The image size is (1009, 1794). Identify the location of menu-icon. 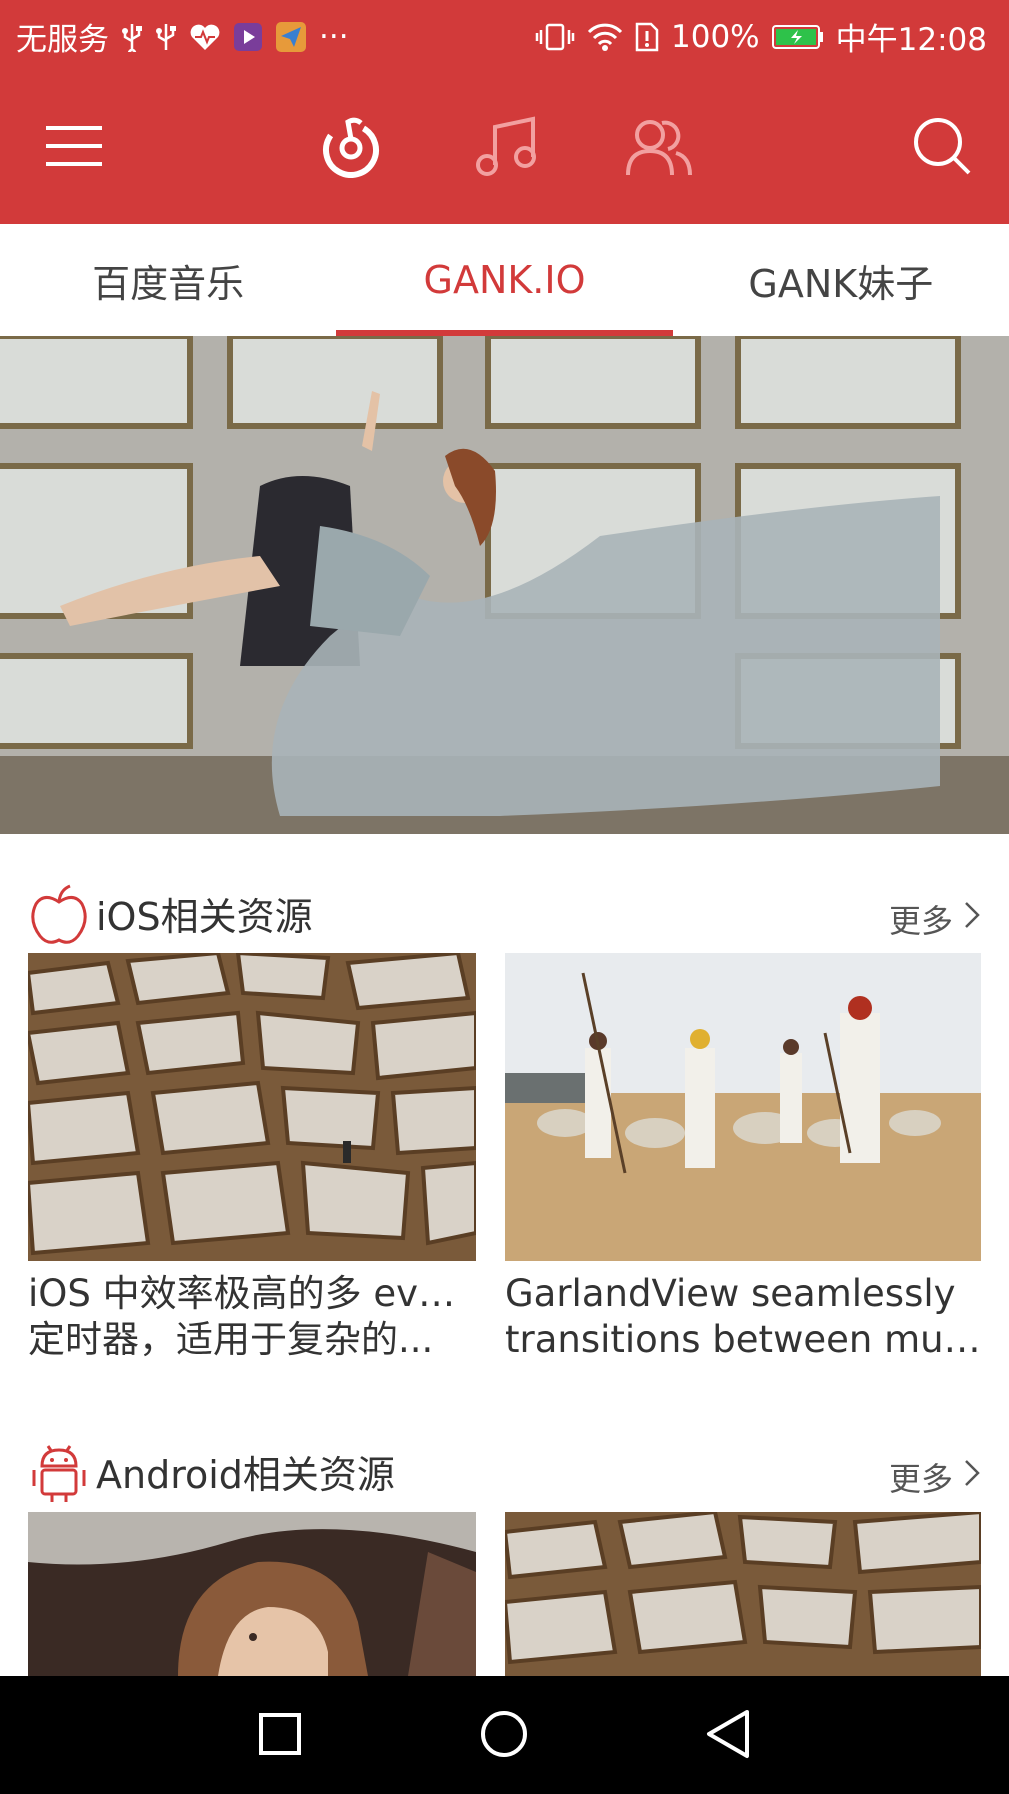
(74, 148).